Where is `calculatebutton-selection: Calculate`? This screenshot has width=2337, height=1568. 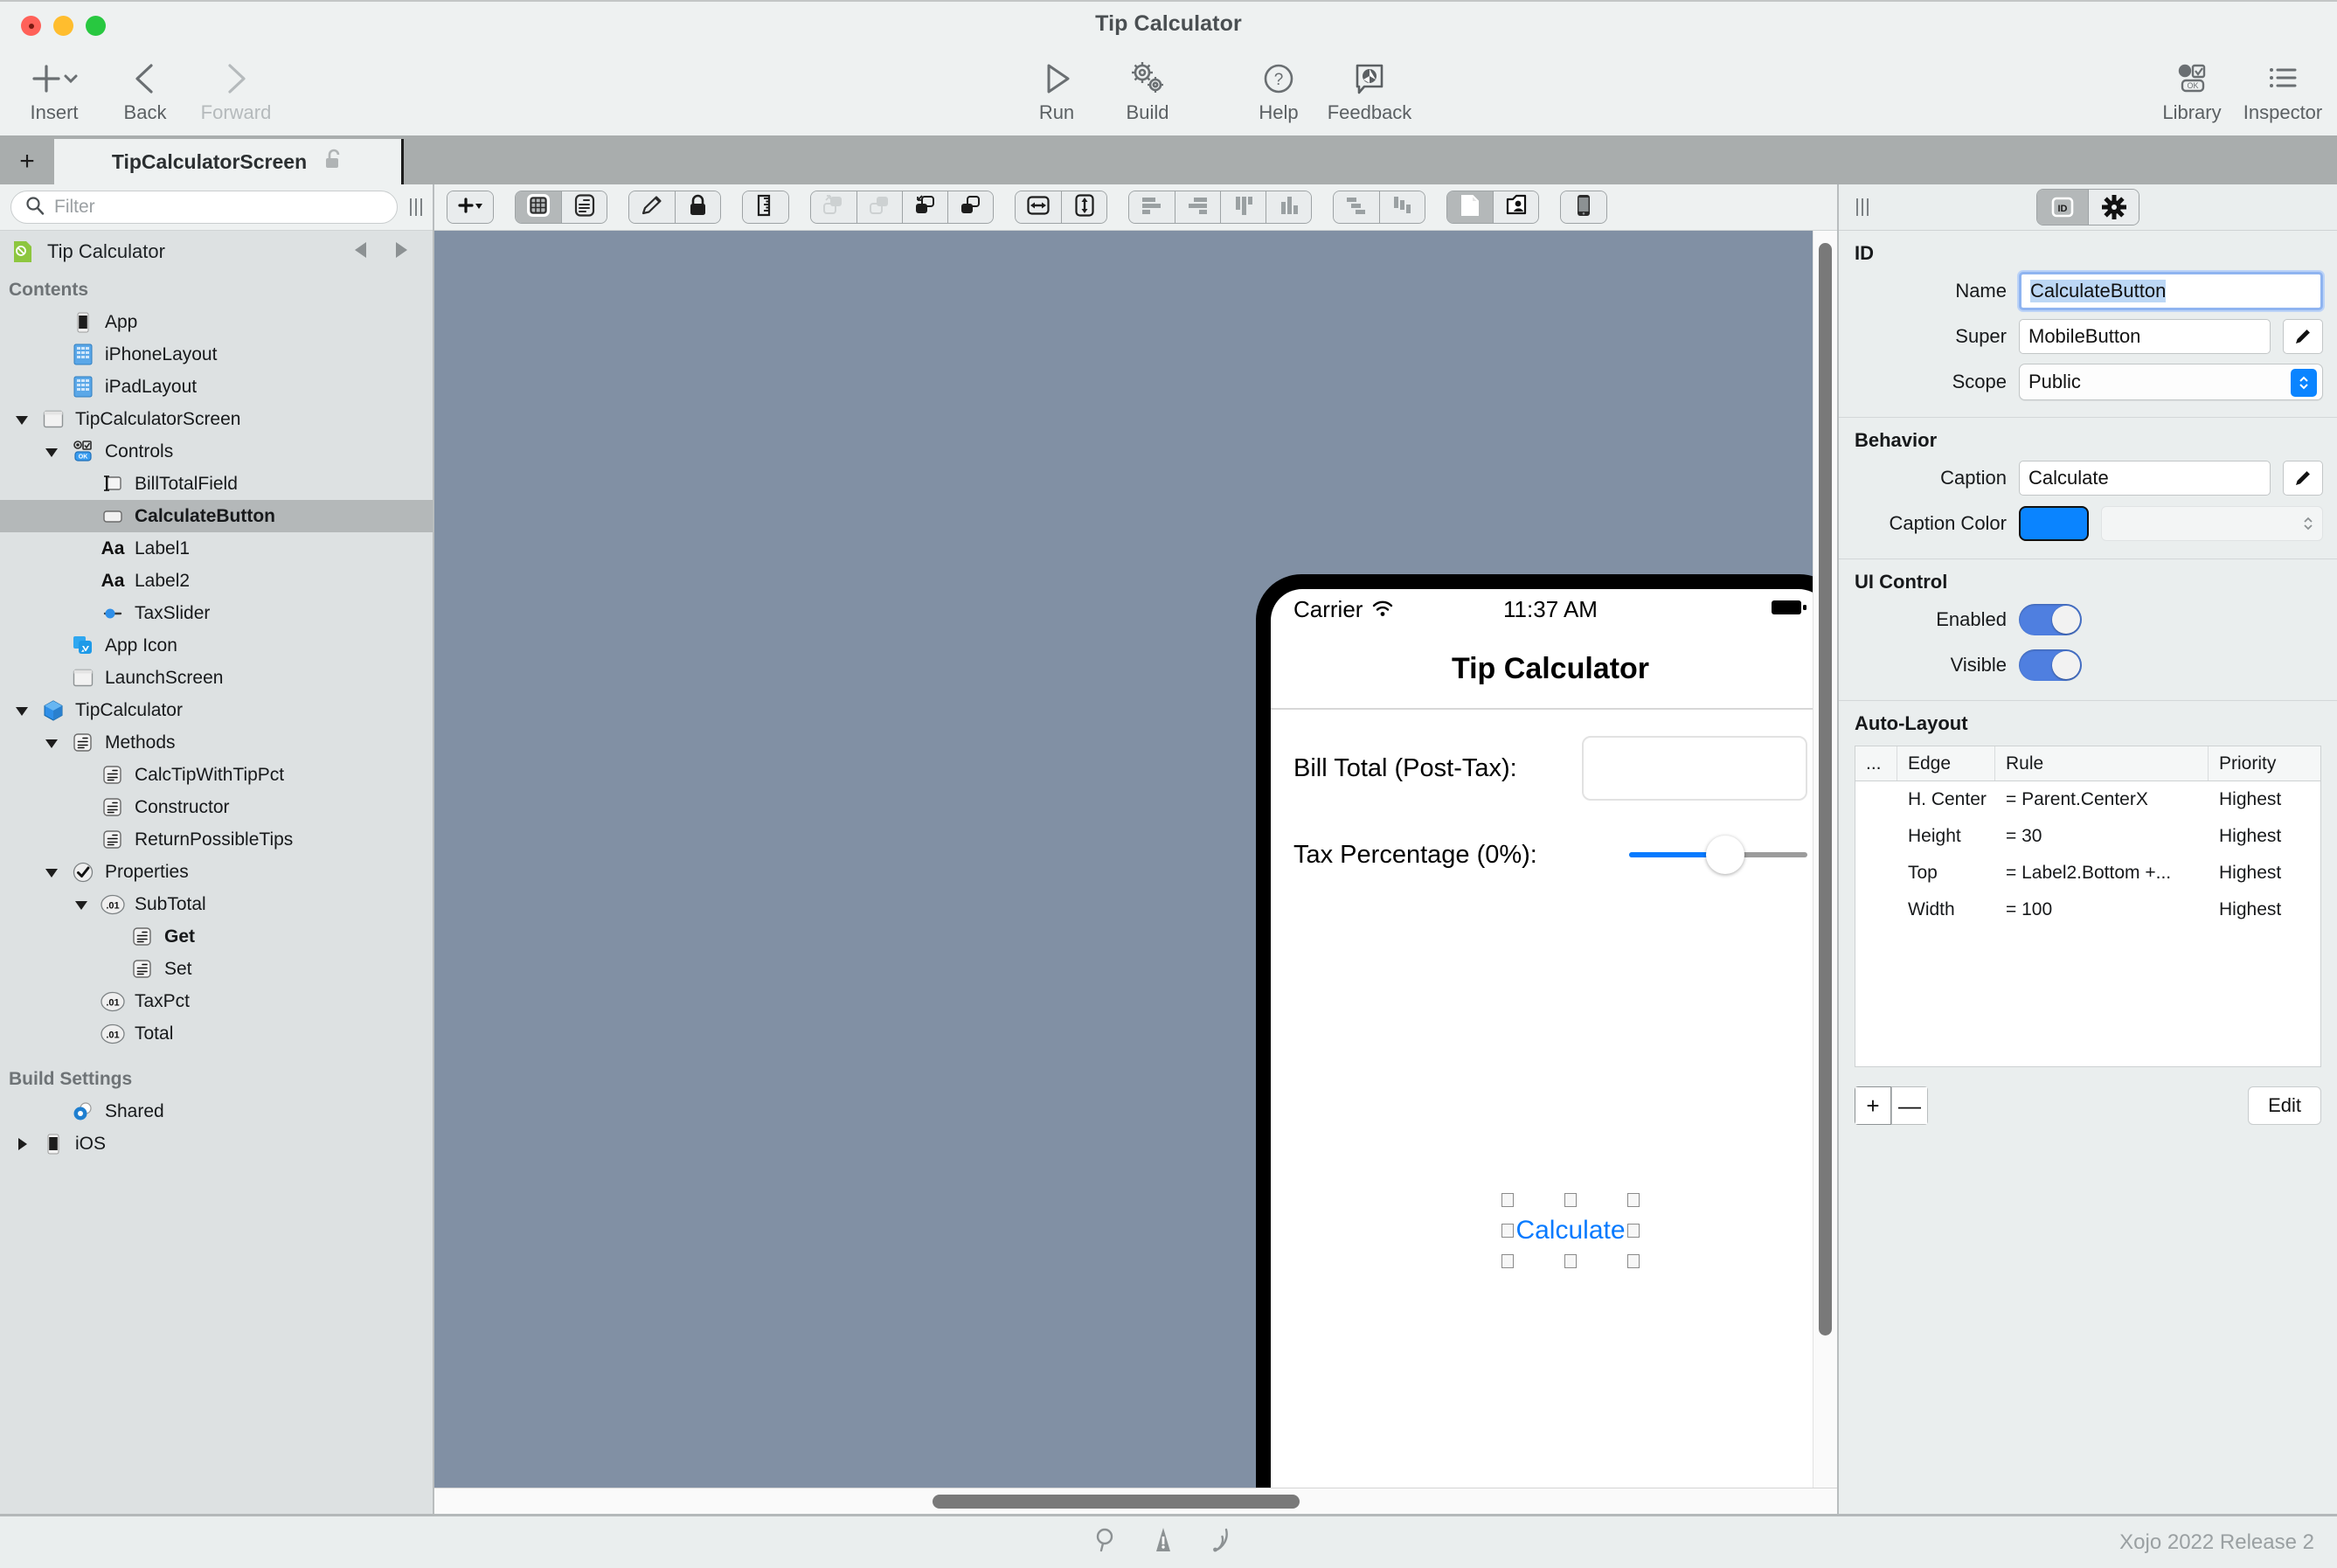
calculatebutton-selection: Calculate is located at coordinates (1570, 1231).